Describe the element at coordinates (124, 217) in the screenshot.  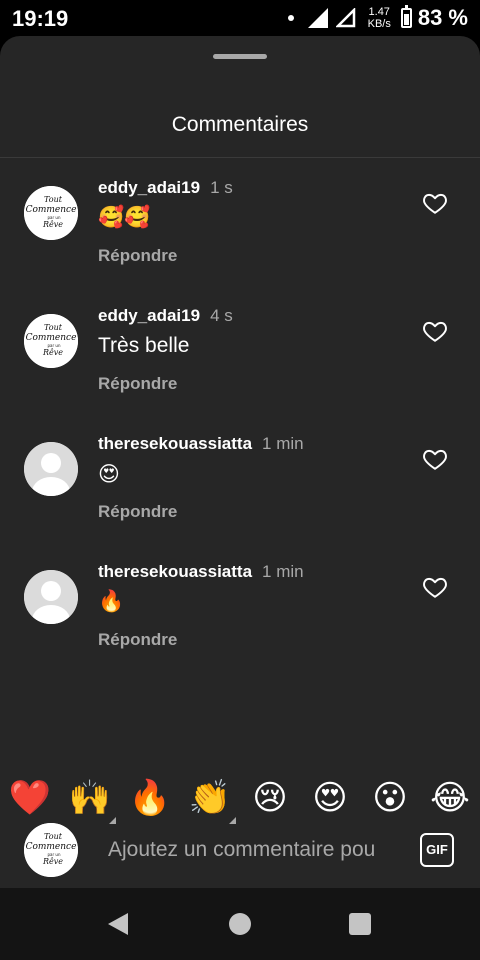
I see `comment-text: 🥰🥰` at that location.